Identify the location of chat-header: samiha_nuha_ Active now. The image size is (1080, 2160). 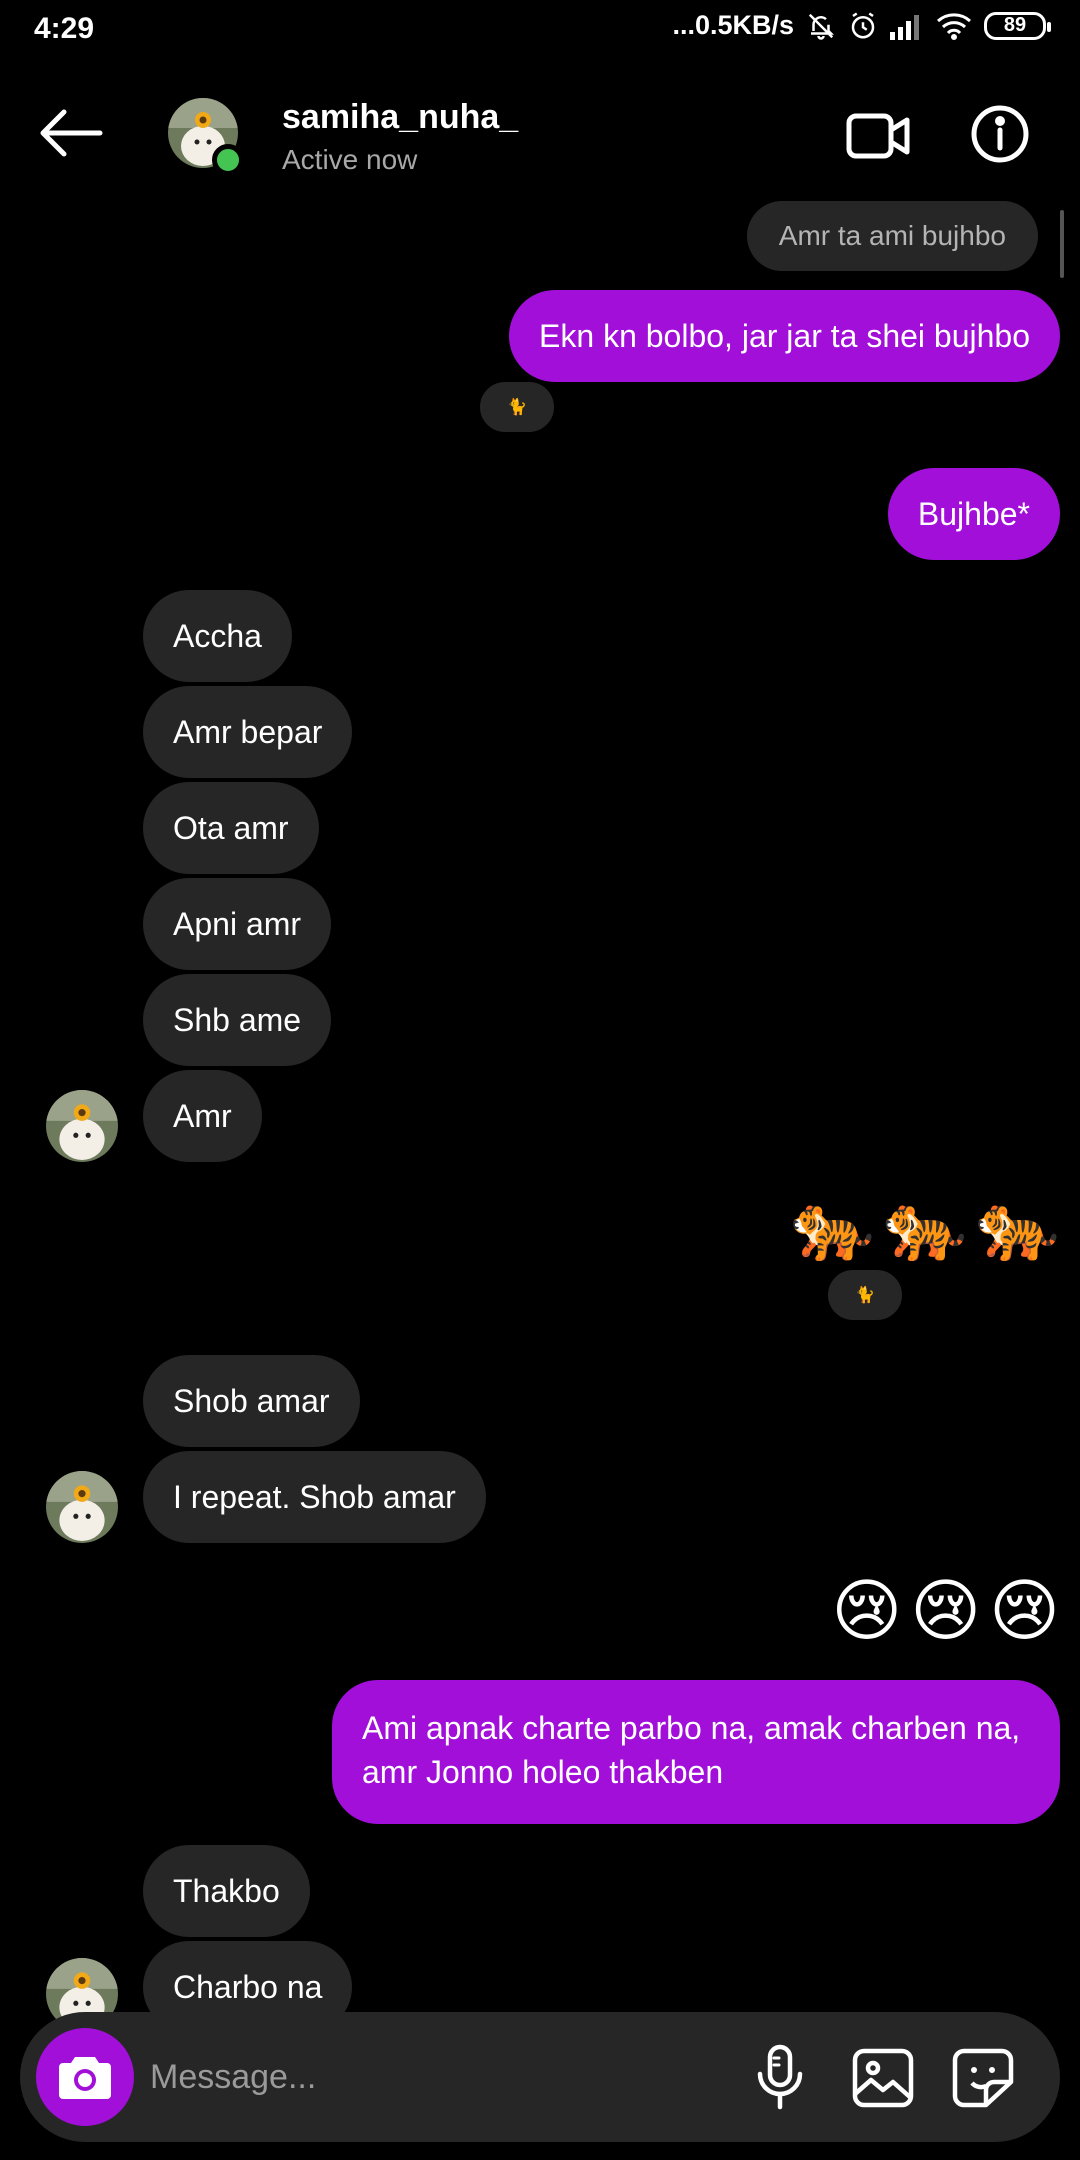
(540, 137).